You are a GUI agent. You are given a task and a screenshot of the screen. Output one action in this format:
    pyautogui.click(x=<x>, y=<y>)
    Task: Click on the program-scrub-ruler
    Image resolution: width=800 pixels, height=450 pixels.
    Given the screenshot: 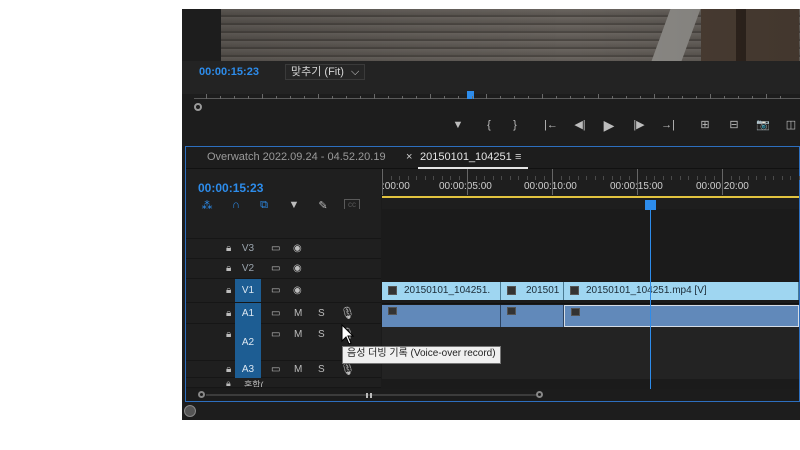 What is the action you would take?
    pyautogui.click(x=497, y=100)
    